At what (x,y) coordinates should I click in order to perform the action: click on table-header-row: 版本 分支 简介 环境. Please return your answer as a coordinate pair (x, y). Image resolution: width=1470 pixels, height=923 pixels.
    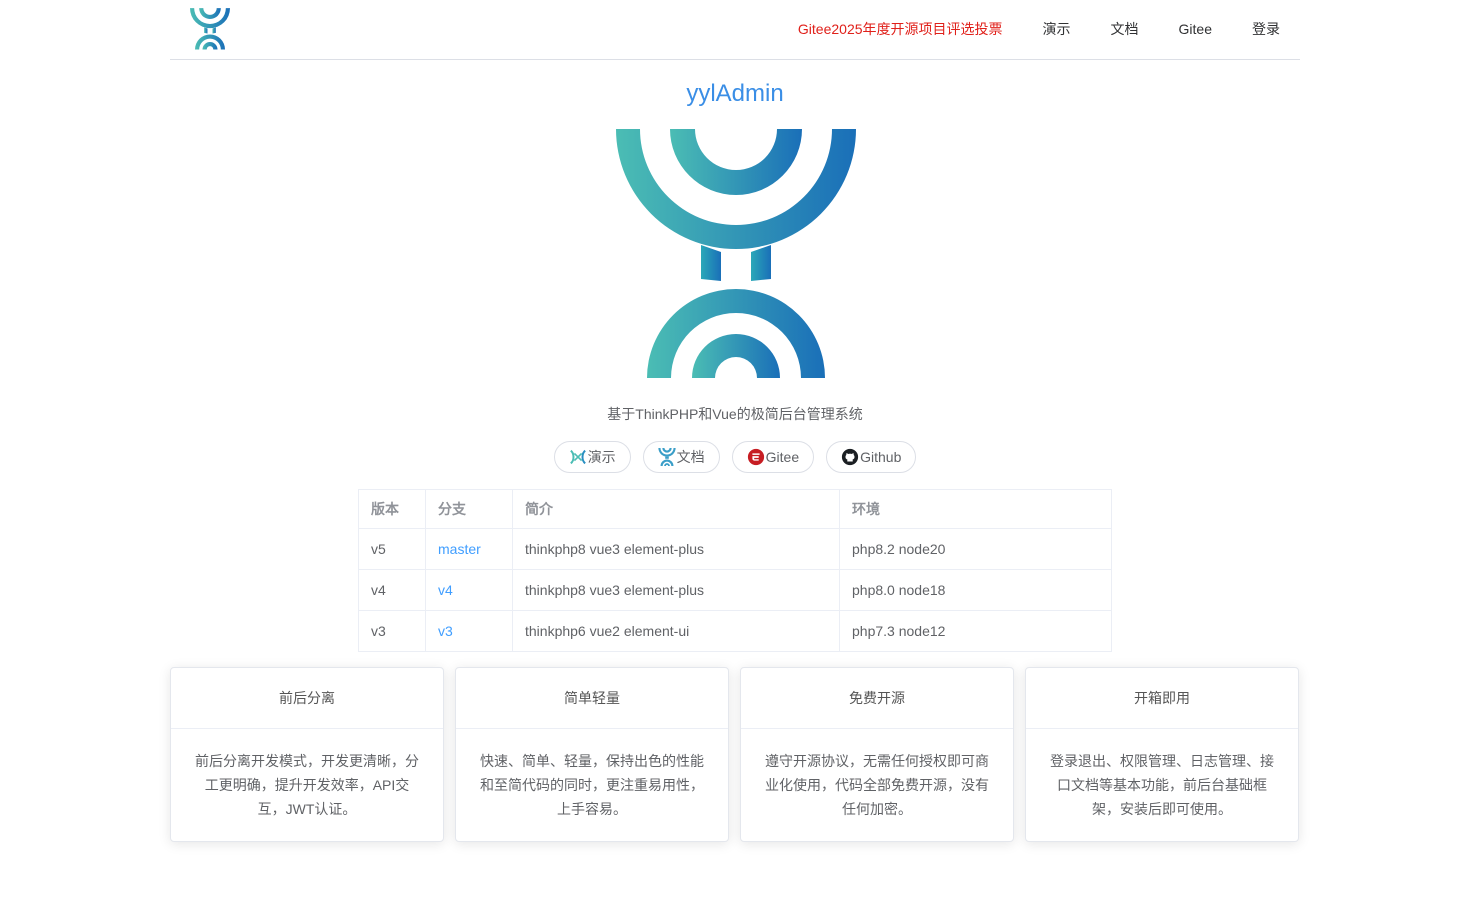
    Looking at the image, I should click on (735, 509).